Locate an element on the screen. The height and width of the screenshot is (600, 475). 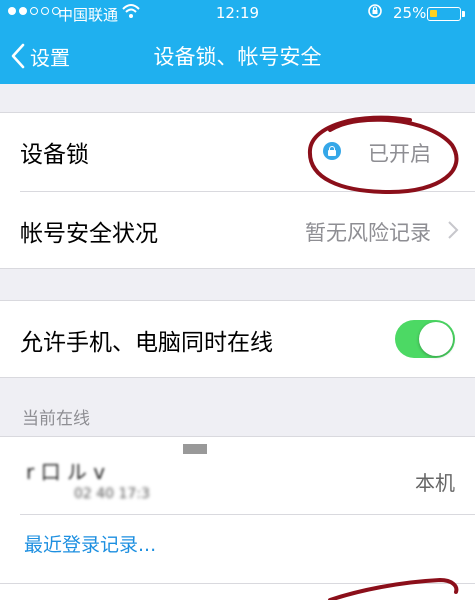
account-security-value: 暂无风险记录 is located at coordinates (368, 233).